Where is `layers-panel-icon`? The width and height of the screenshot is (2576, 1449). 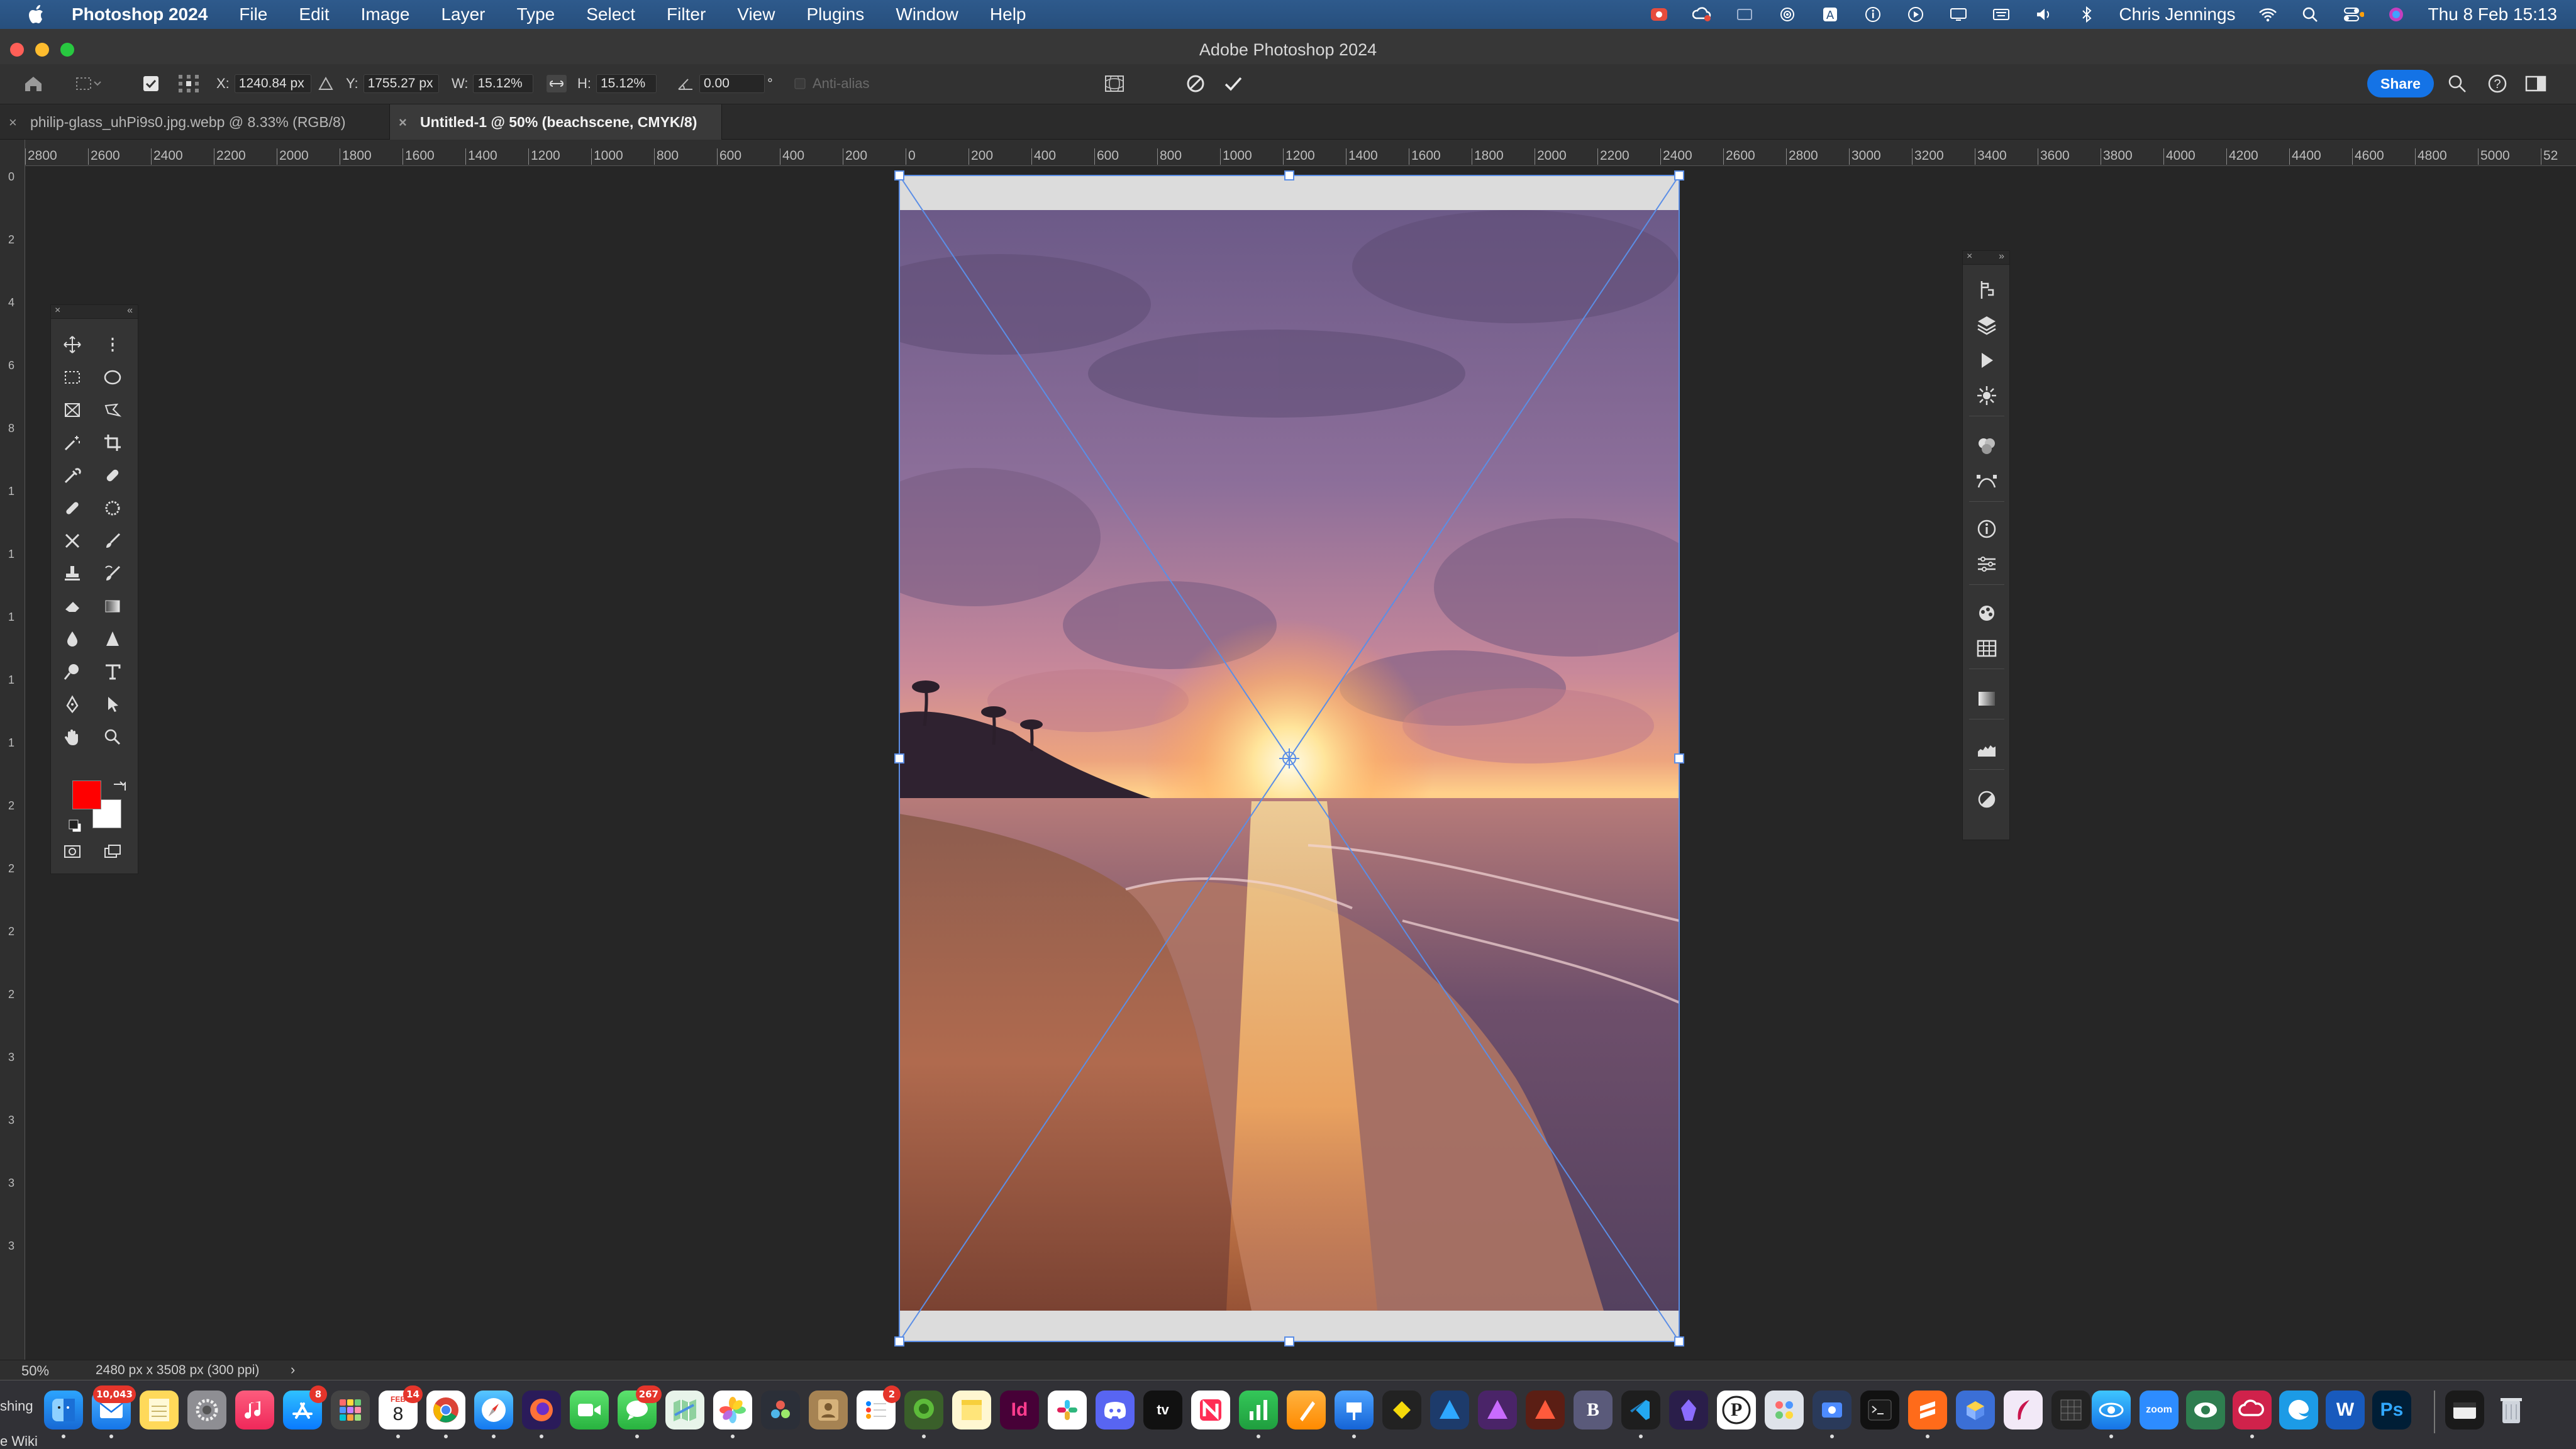
layers-panel-icon is located at coordinates (1986, 325).